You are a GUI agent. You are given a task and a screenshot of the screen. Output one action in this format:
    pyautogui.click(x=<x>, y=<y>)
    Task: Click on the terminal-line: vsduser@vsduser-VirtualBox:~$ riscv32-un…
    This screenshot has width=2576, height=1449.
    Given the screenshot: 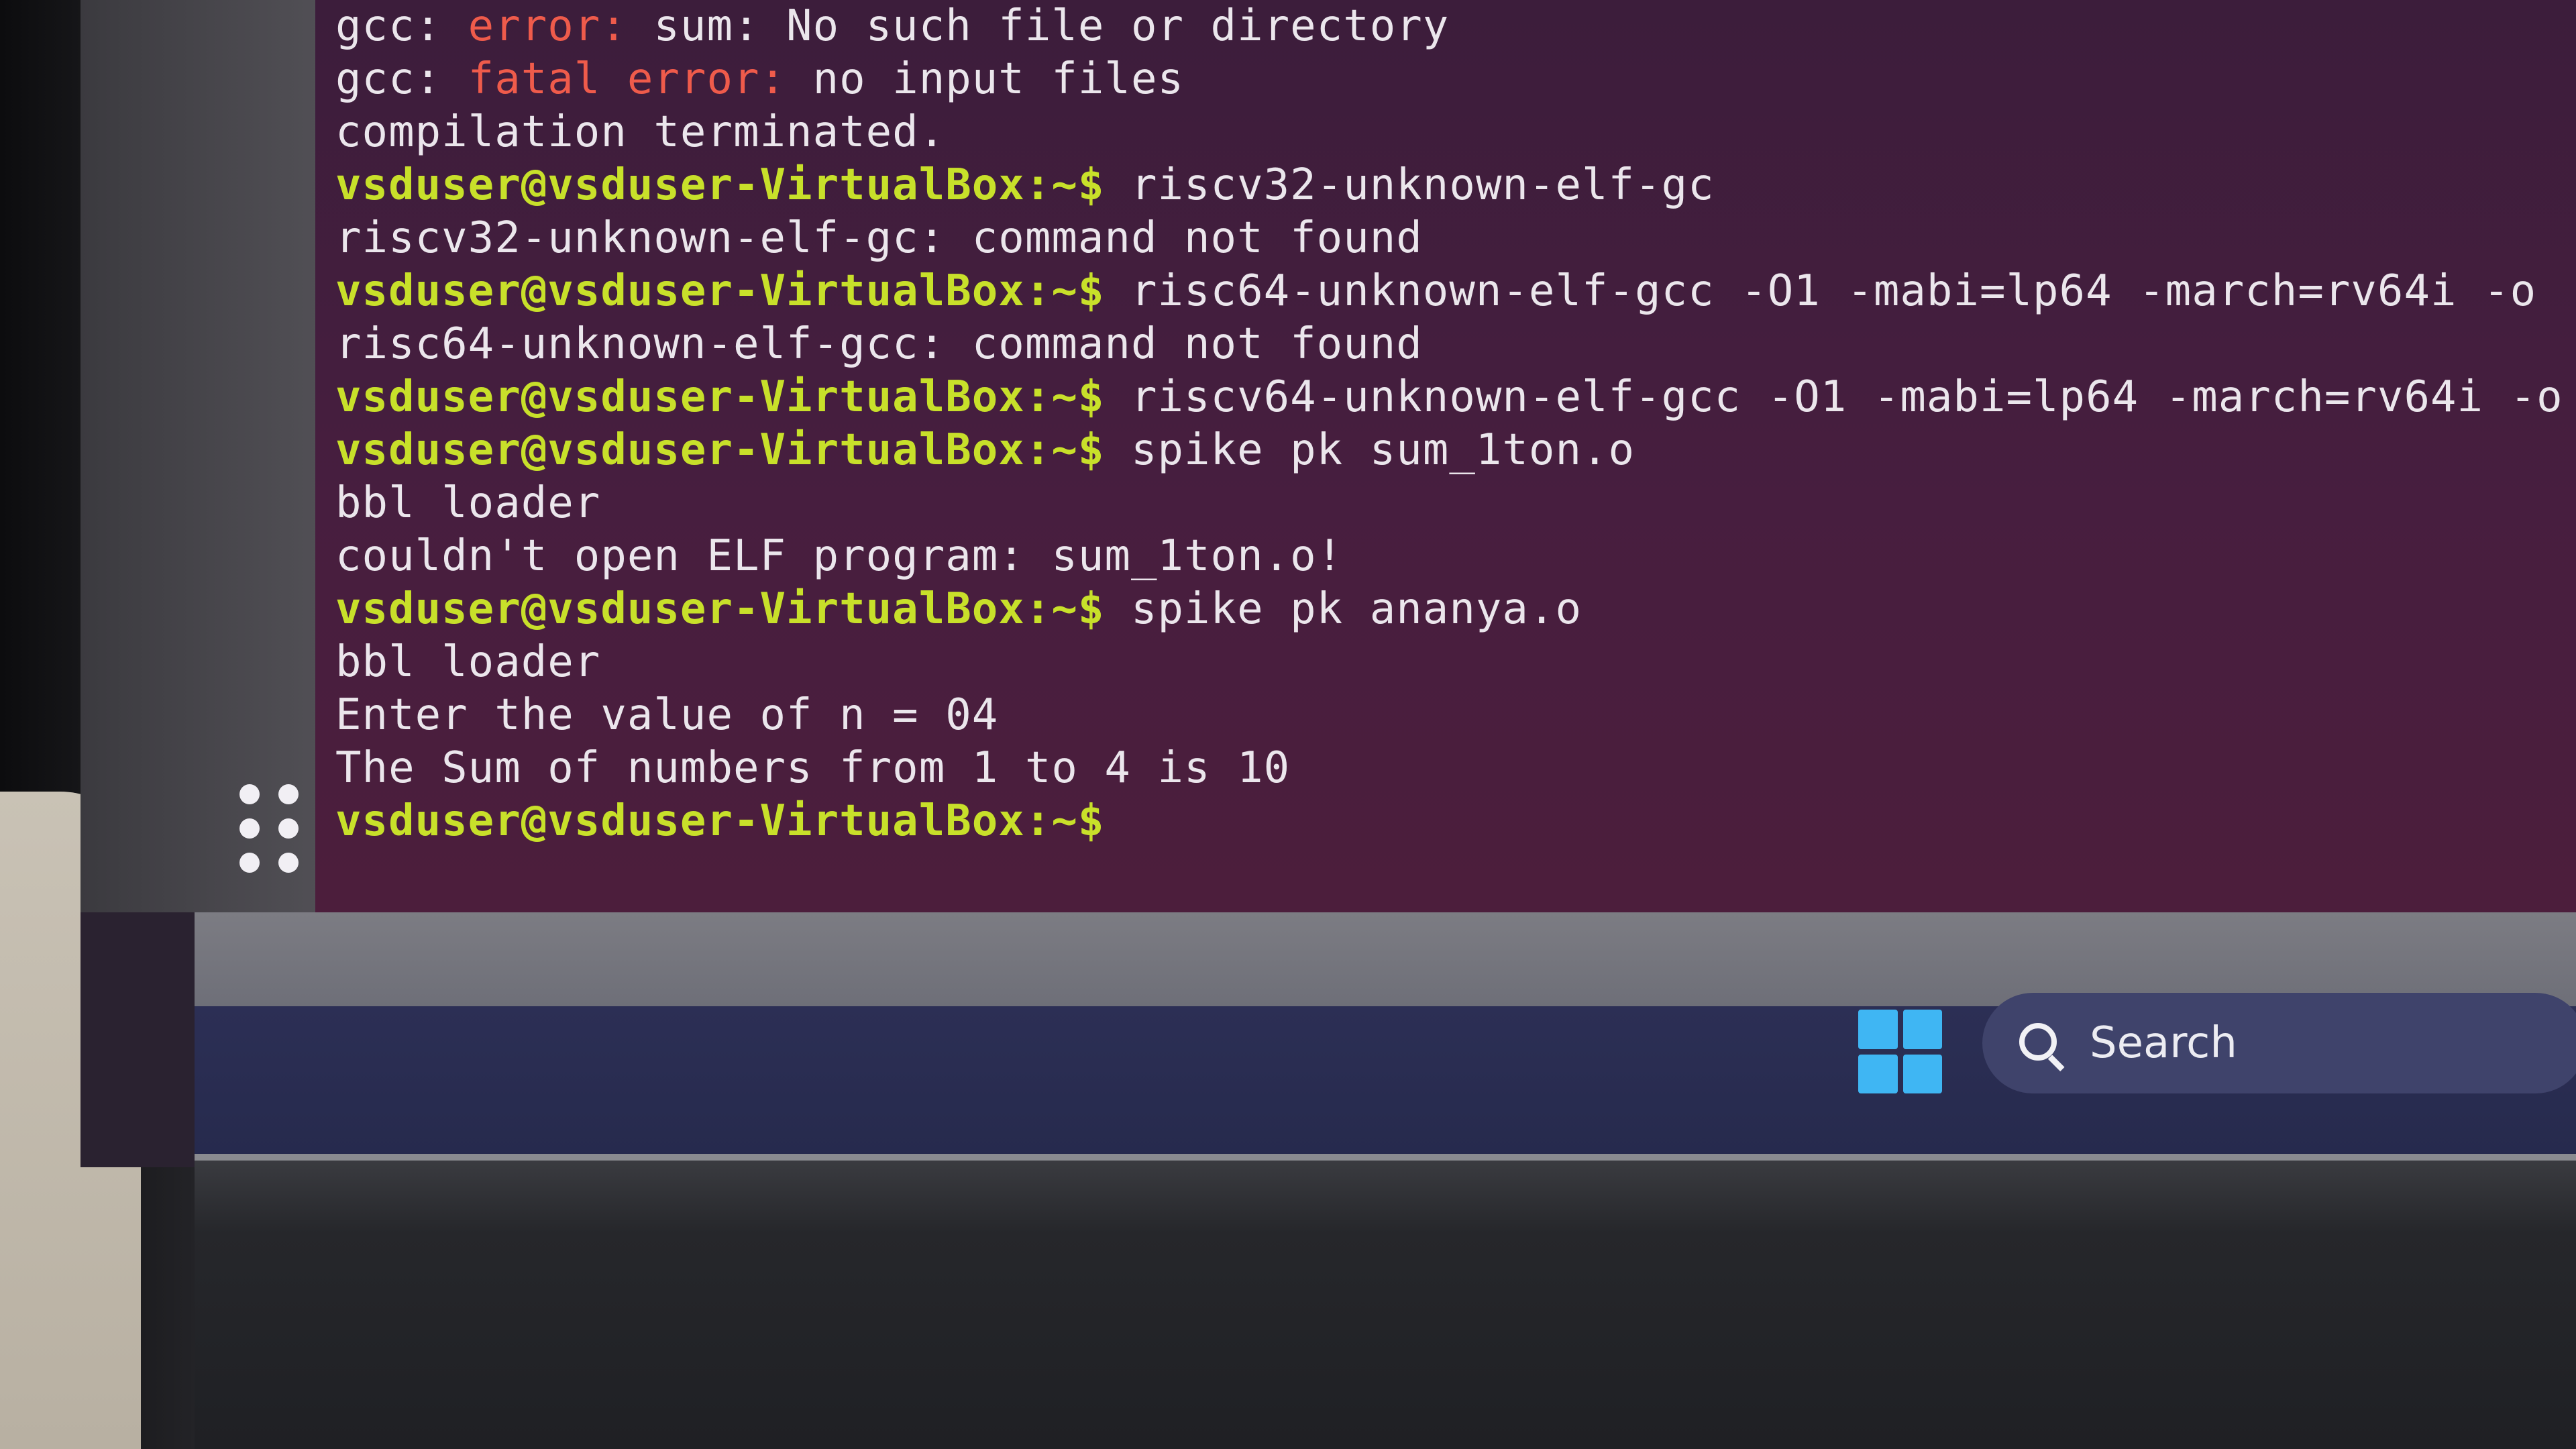 What is the action you would take?
    pyautogui.click(x=1455, y=185)
    